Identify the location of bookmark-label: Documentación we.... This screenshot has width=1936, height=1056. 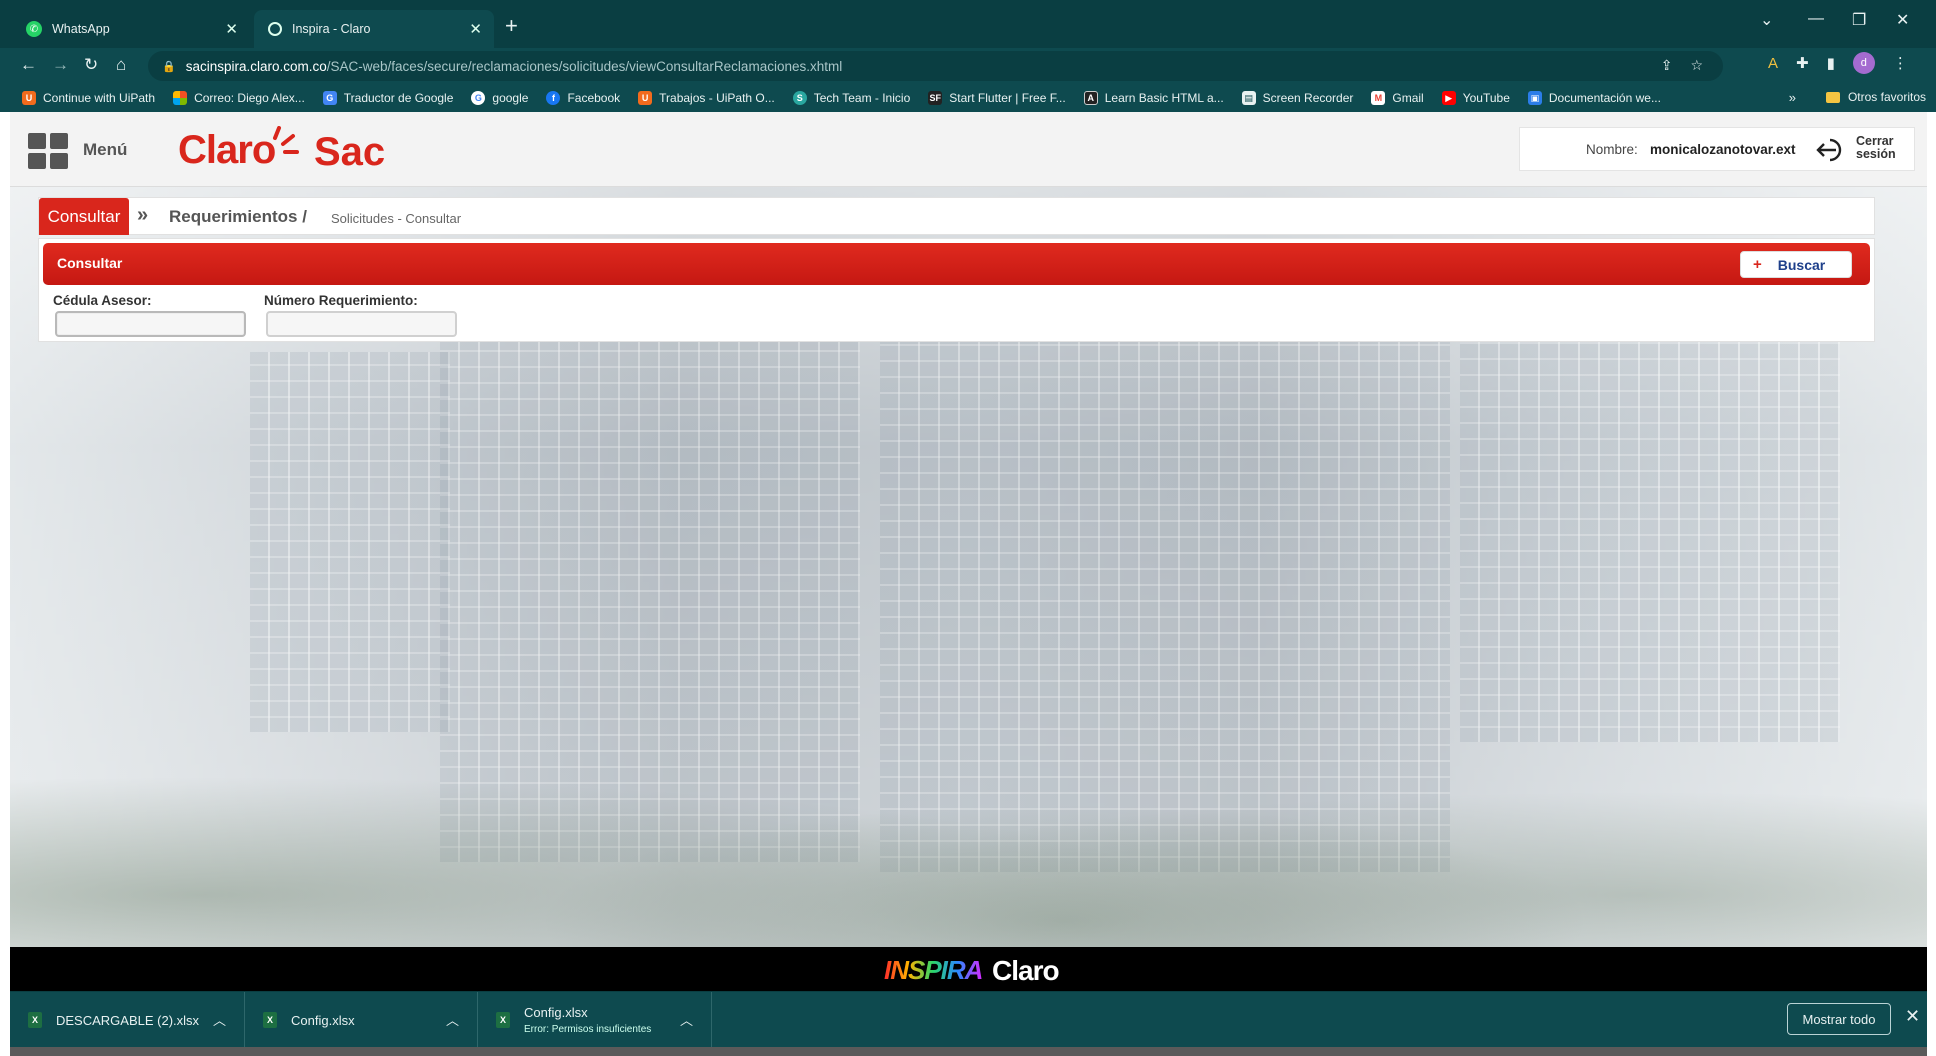
(1604, 98).